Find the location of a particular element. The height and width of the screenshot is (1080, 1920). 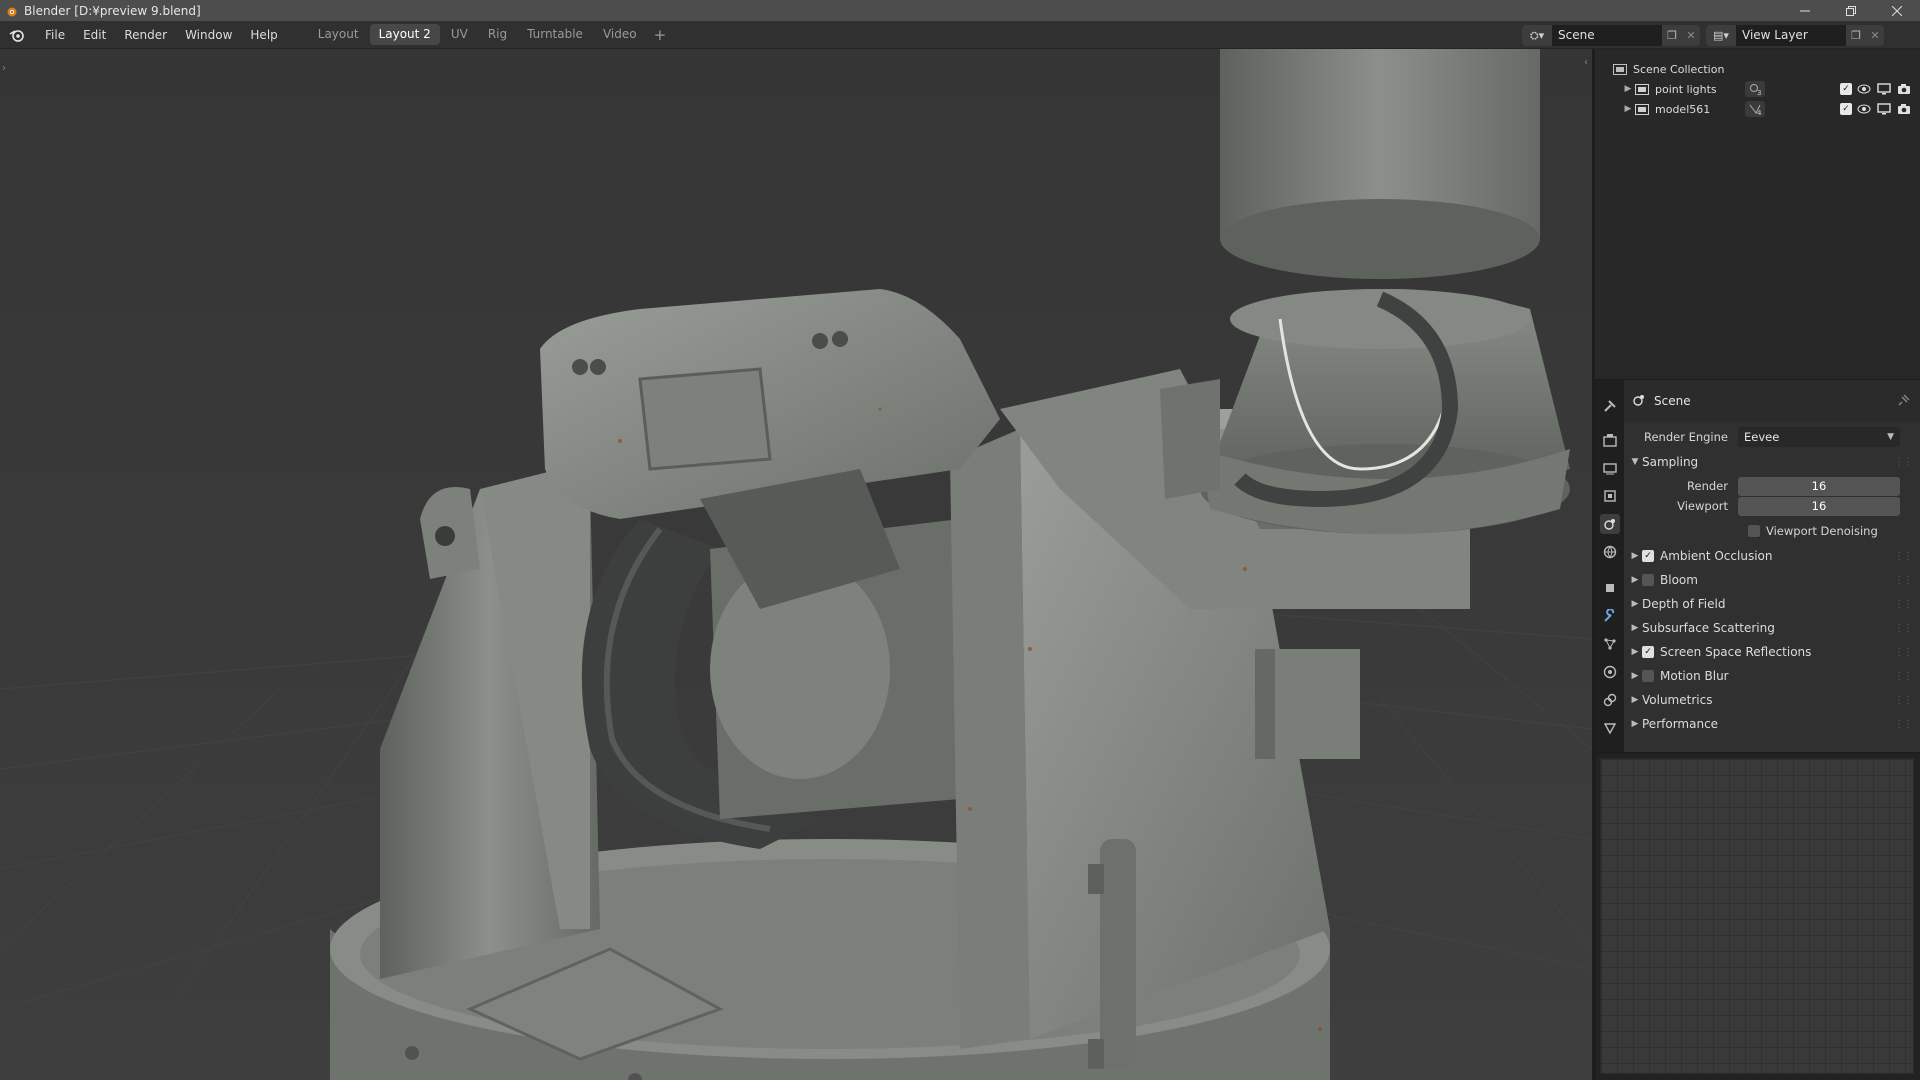

delete-scene-icon: ✕ is located at coordinates (1691, 35).